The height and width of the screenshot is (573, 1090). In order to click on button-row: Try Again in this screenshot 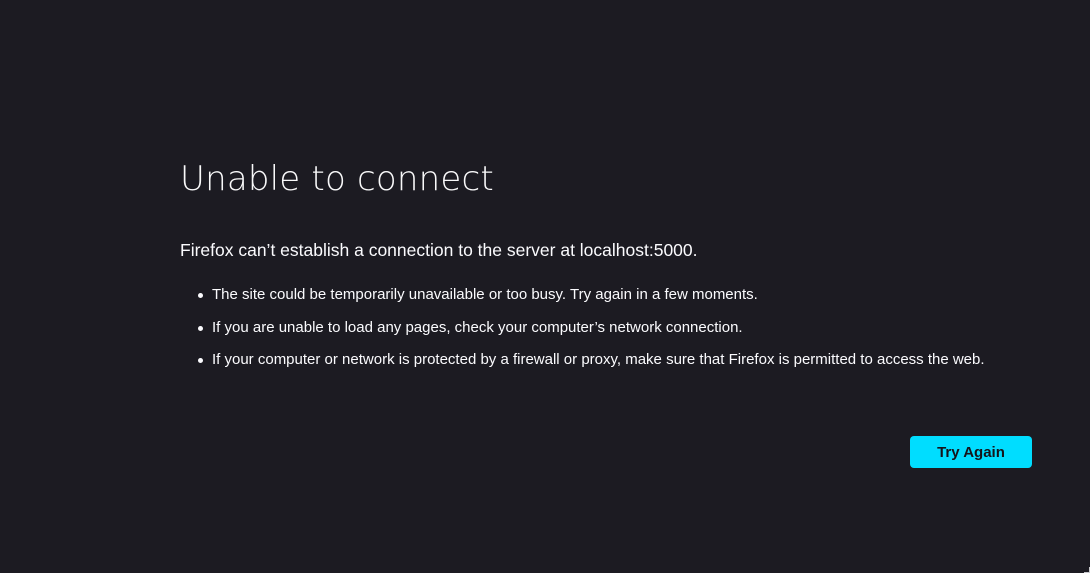, I will do `click(606, 452)`.